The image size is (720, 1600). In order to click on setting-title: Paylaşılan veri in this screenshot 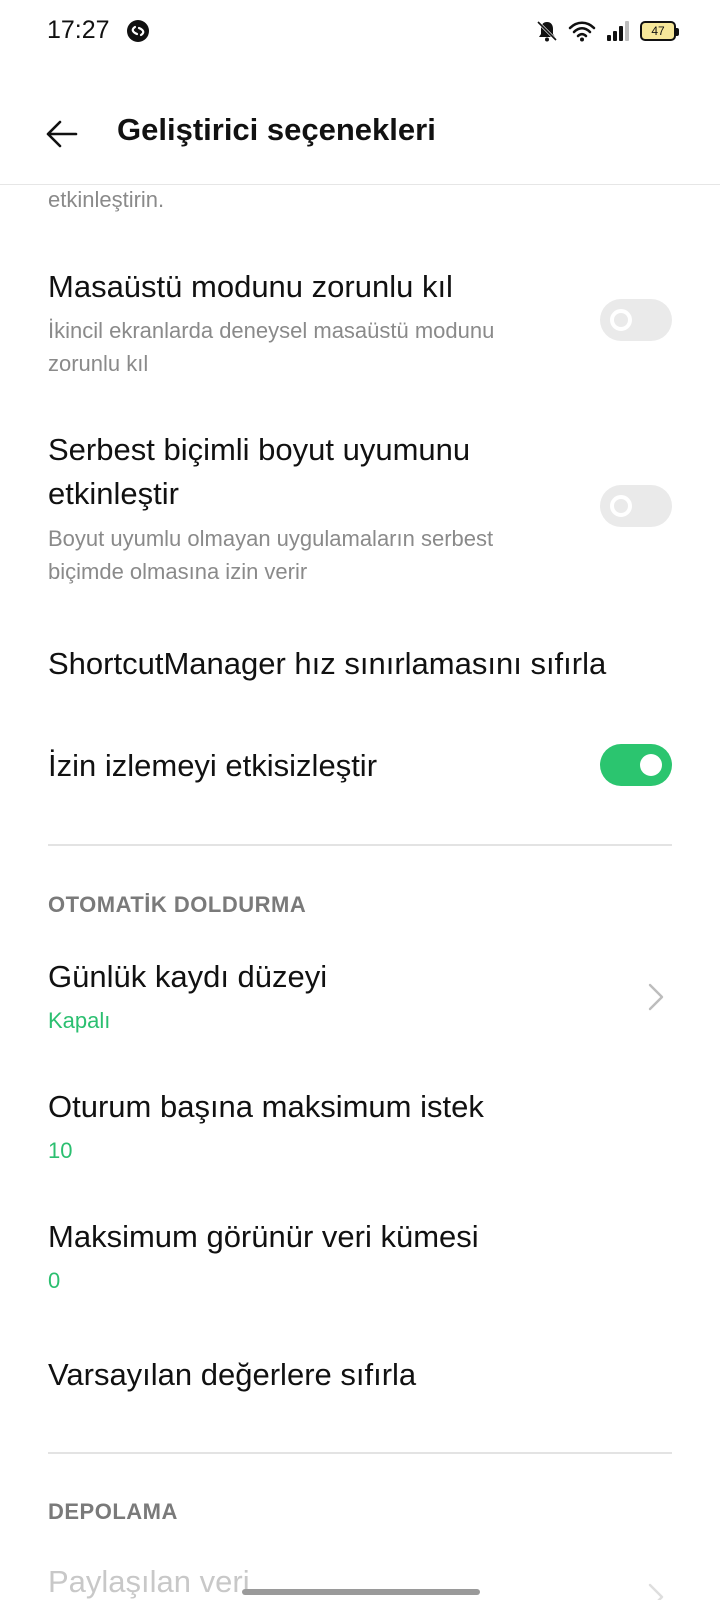, I will do `click(149, 1581)`.